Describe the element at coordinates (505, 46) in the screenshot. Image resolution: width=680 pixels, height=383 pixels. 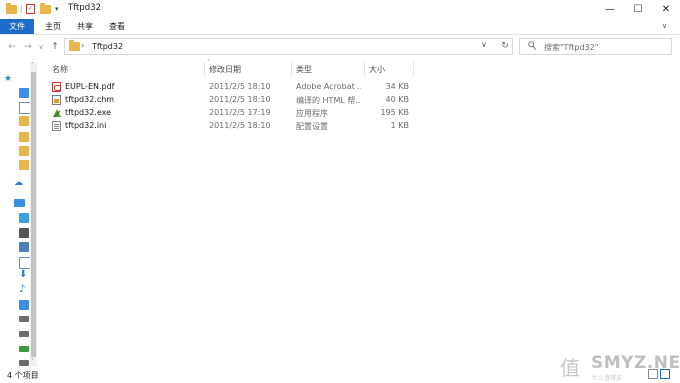
I see `refresh-button: ↻` at that location.